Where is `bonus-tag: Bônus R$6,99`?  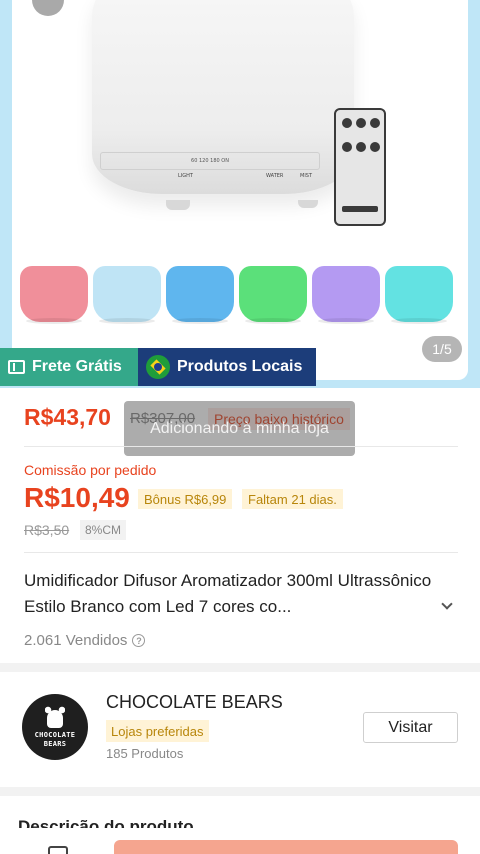 bonus-tag: Bônus R$6,99 is located at coordinates (185, 499).